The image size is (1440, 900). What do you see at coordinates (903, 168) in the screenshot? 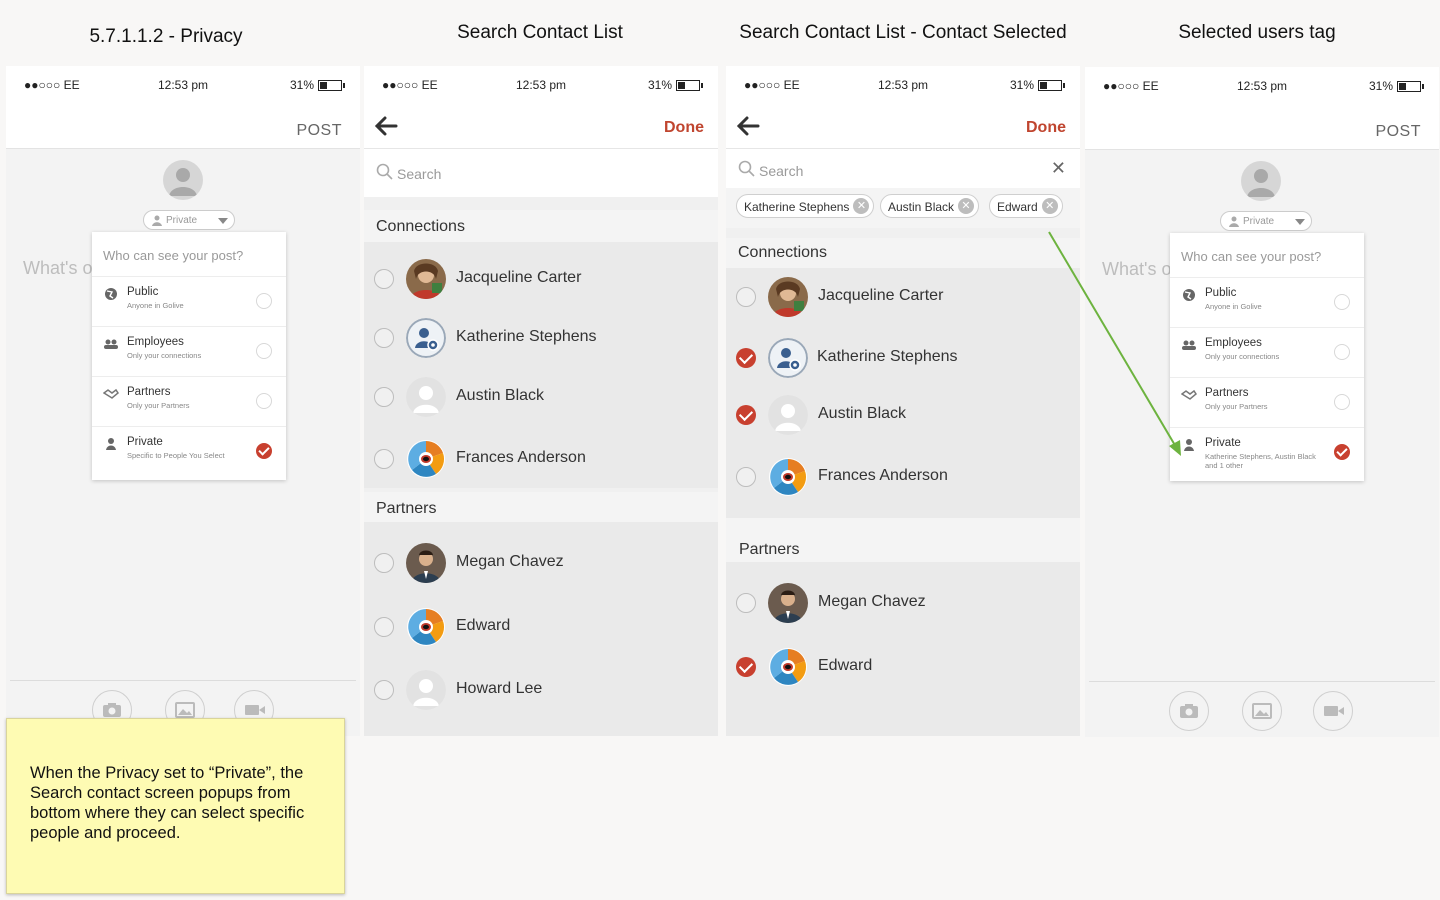
I see `search-input: Search ✕` at bounding box center [903, 168].